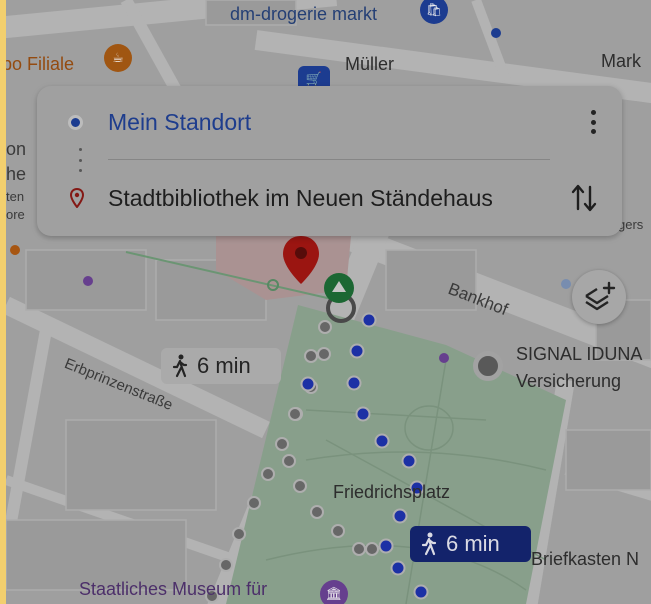 This screenshot has width=651, height=604. What do you see at coordinates (569, 381) in the screenshot?
I see `map-label-signal-sub: Versicherung` at bounding box center [569, 381].